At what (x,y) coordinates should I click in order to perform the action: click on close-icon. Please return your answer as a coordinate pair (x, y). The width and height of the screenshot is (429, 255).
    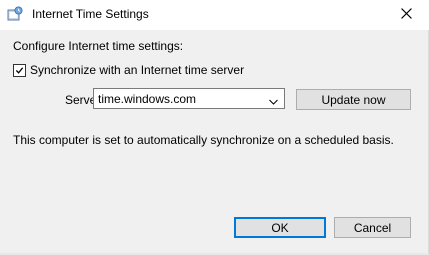
    Looking at the image, I should click on (406, 15).